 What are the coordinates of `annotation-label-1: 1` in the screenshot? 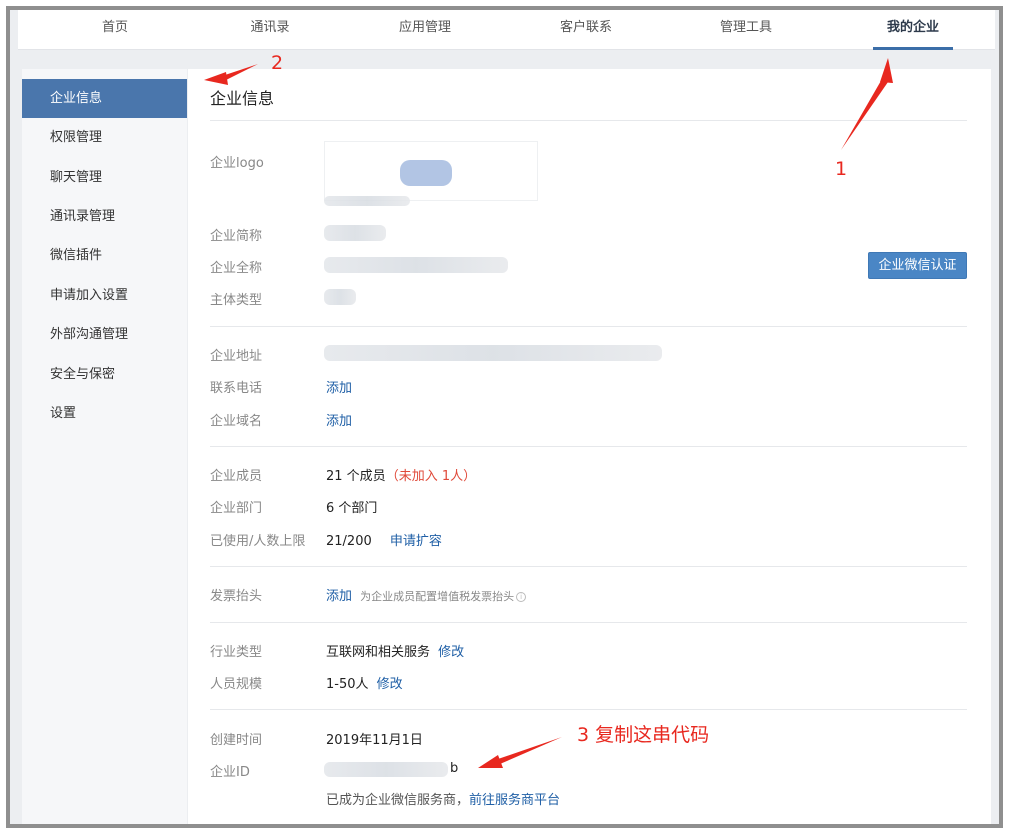 It's located at (841, 169).